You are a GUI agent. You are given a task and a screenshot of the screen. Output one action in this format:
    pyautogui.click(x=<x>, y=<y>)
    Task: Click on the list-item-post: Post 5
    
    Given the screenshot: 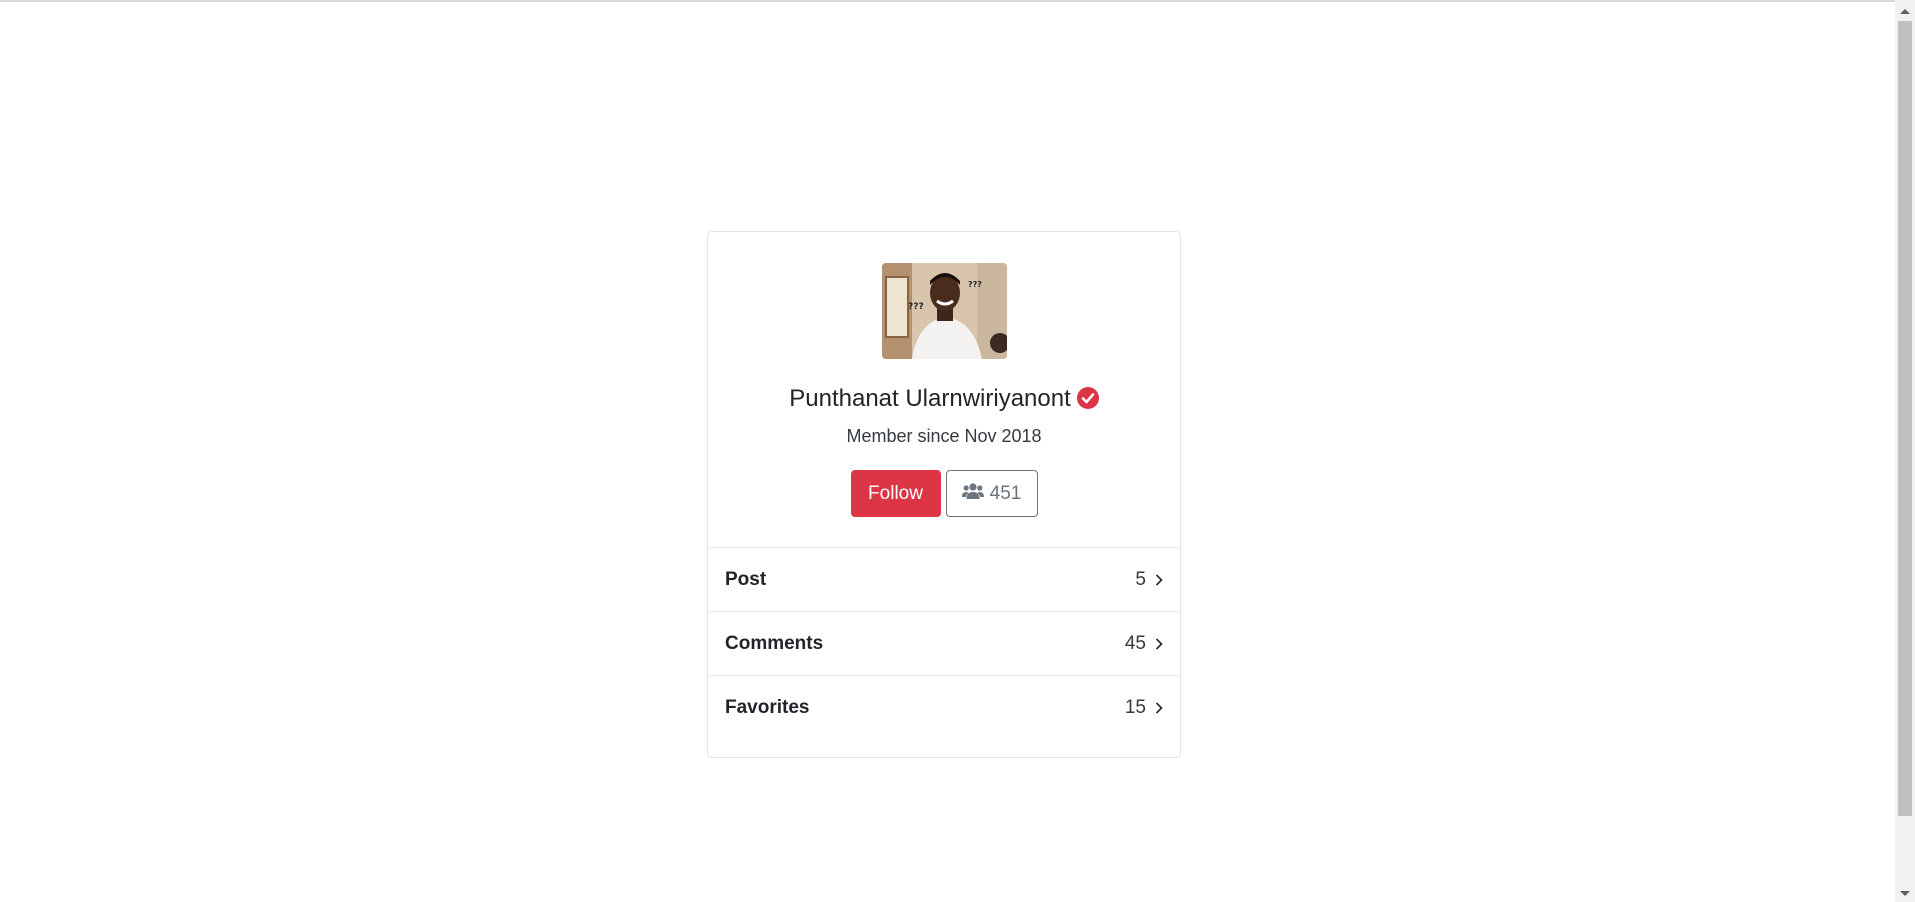 What is the action you would take?
    pyautogui.click(x=944, y=580)
    